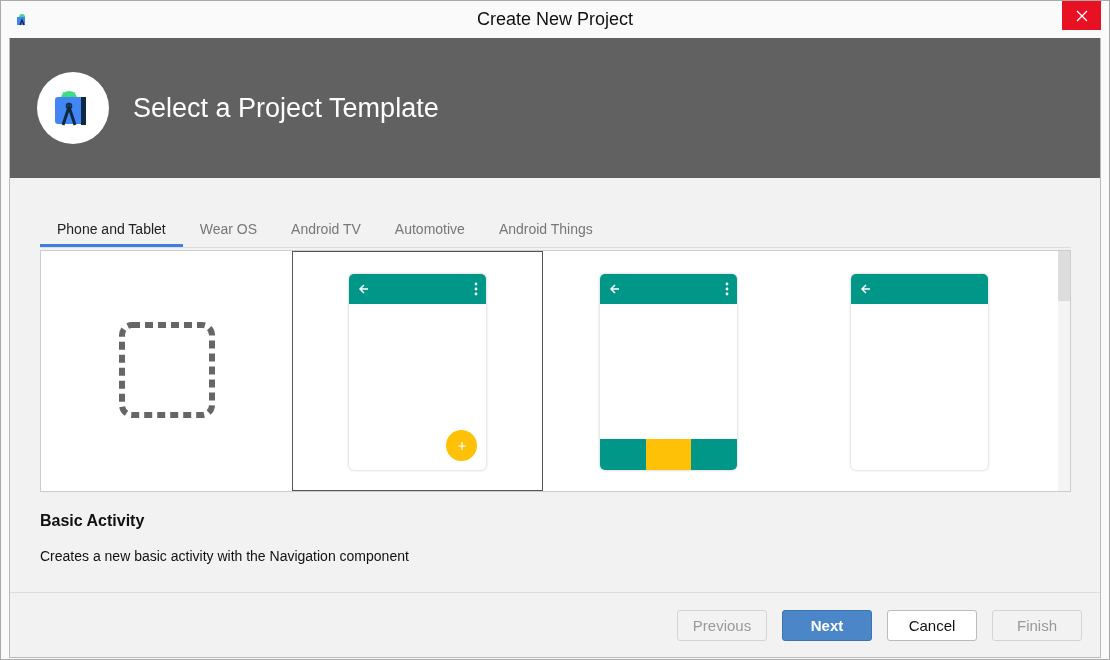 Image resolution: width=1110 pixels, height=660 pixels. I want to click on scrollbar, so click(1064, 371).